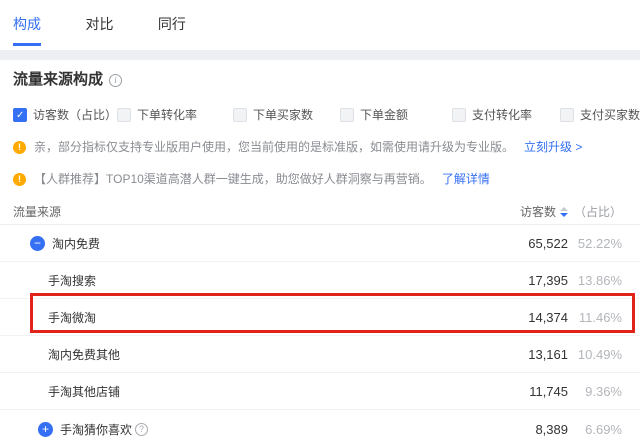 The height and width of the screenshot is (448, 640). Describe the element at coordinates (320, 243) in the screenshot. I see `table-row-taonei-free: − 淘内免费 65,522 52.22%` at that location.